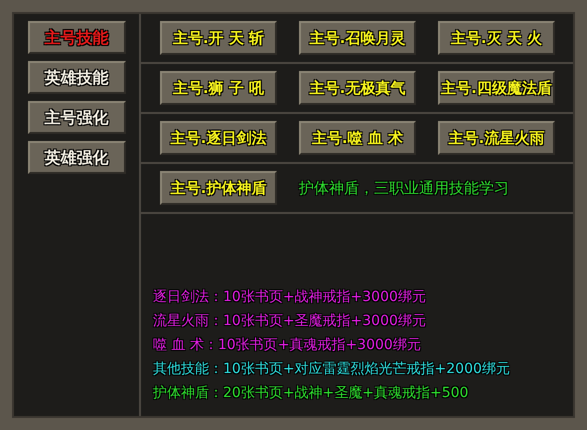 The width and height of the screenshot is (587, 430). What do you see at coordinates (290, 297) in the screenshot?
I see `cost-line: 逐日剑法：10张书页+战神戒指+3000绑元` at bounding box center [290, 297].